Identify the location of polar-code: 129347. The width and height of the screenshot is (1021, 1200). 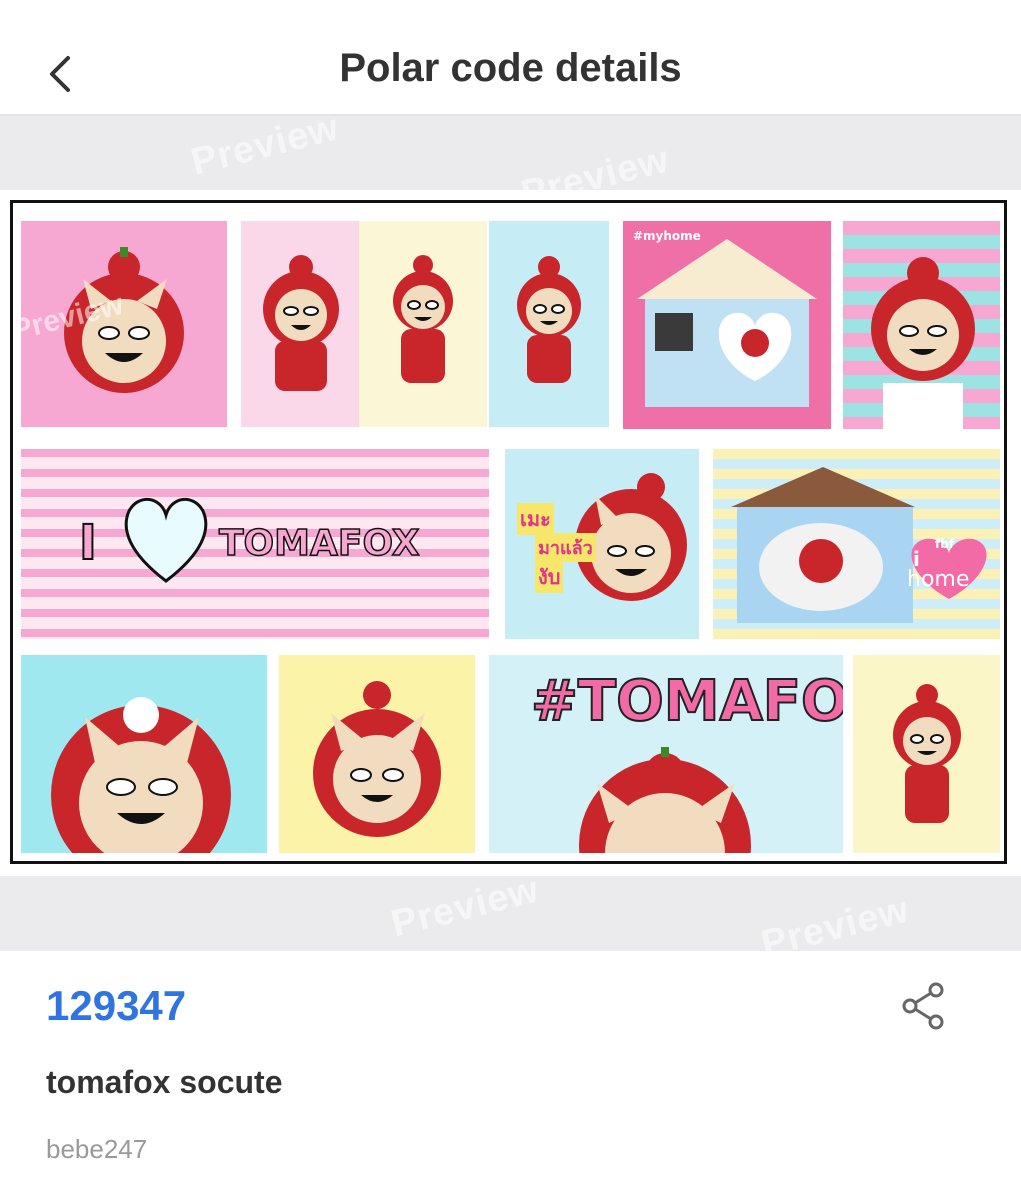
(116, 1006).